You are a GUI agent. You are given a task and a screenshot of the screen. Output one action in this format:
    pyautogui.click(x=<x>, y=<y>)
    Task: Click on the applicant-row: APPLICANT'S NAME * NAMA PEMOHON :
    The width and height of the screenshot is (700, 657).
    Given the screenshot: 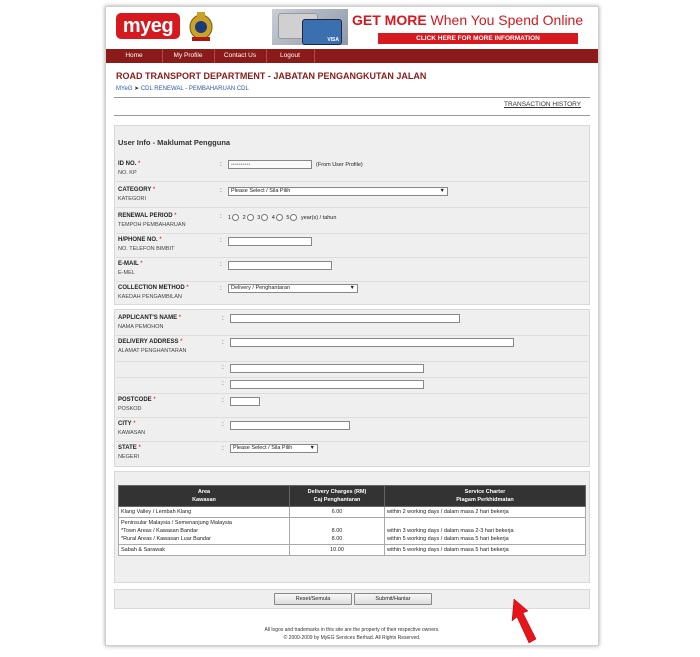 What is the action you would take?
    pyautogui.click(x=352, y=324)
    